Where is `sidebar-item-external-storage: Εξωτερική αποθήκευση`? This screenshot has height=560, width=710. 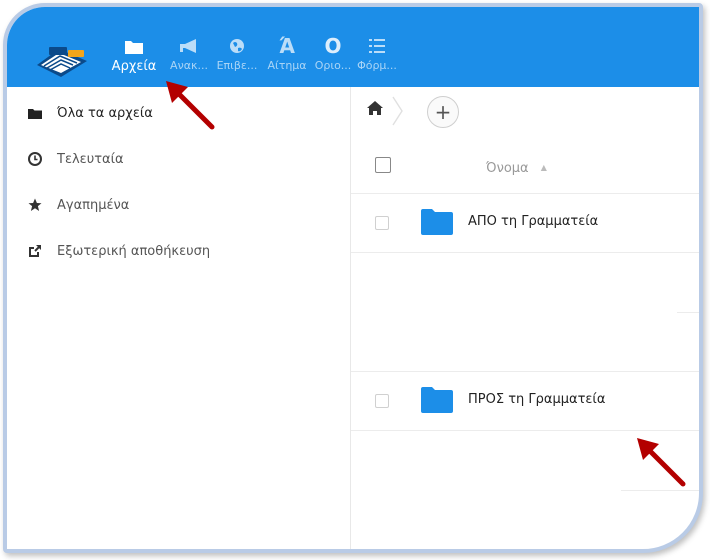
sidebar-item-external-storage: Εξωτερική αποθήκευση is located at coordinates (178, 251).